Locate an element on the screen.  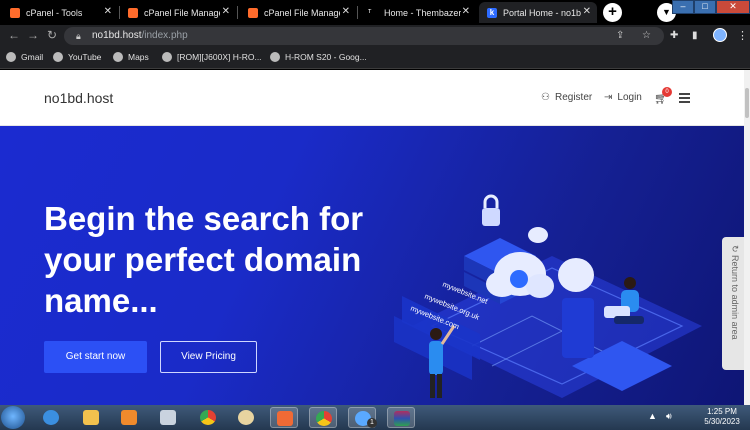
maximize-button: □ is located at coordinates (705, 7).